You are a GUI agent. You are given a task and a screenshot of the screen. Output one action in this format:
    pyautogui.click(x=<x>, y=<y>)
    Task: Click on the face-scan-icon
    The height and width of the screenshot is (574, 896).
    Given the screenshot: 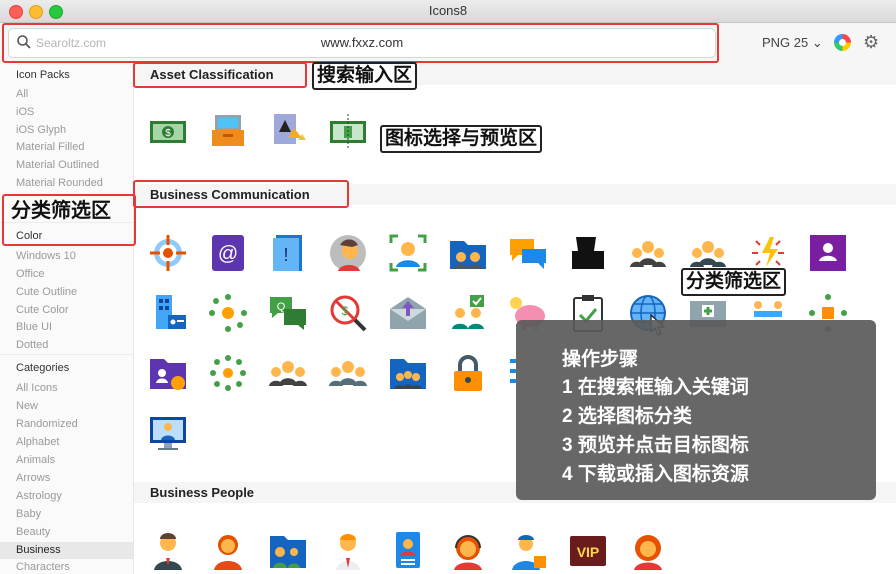 What is the action you would take?
    pyautogui.click(x=408, y=253)
    